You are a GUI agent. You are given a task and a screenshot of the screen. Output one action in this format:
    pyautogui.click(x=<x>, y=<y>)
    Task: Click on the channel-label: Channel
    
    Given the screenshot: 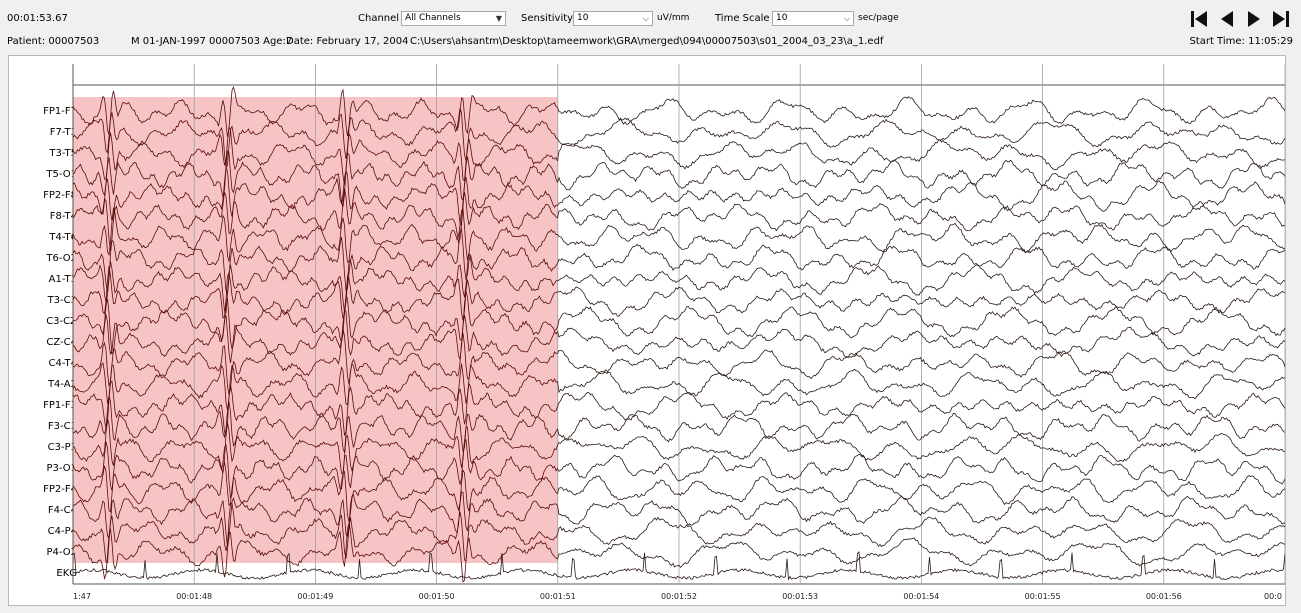 What is the action you would take?
    pyautogui.click(x=379, y=18)
    